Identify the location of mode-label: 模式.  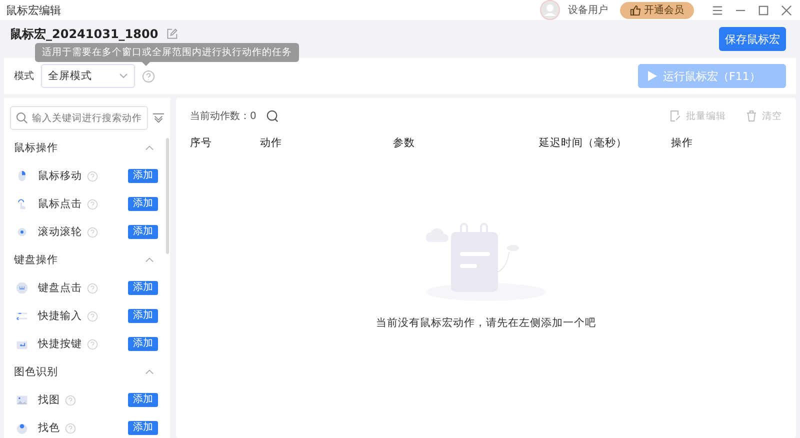
(24, 76).